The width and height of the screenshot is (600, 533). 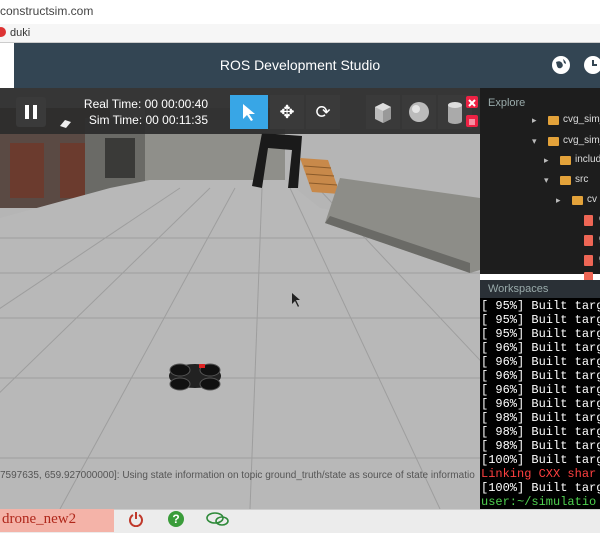 I want to click on rotate-mode-button: ⟳, so click(x=323, y=112).